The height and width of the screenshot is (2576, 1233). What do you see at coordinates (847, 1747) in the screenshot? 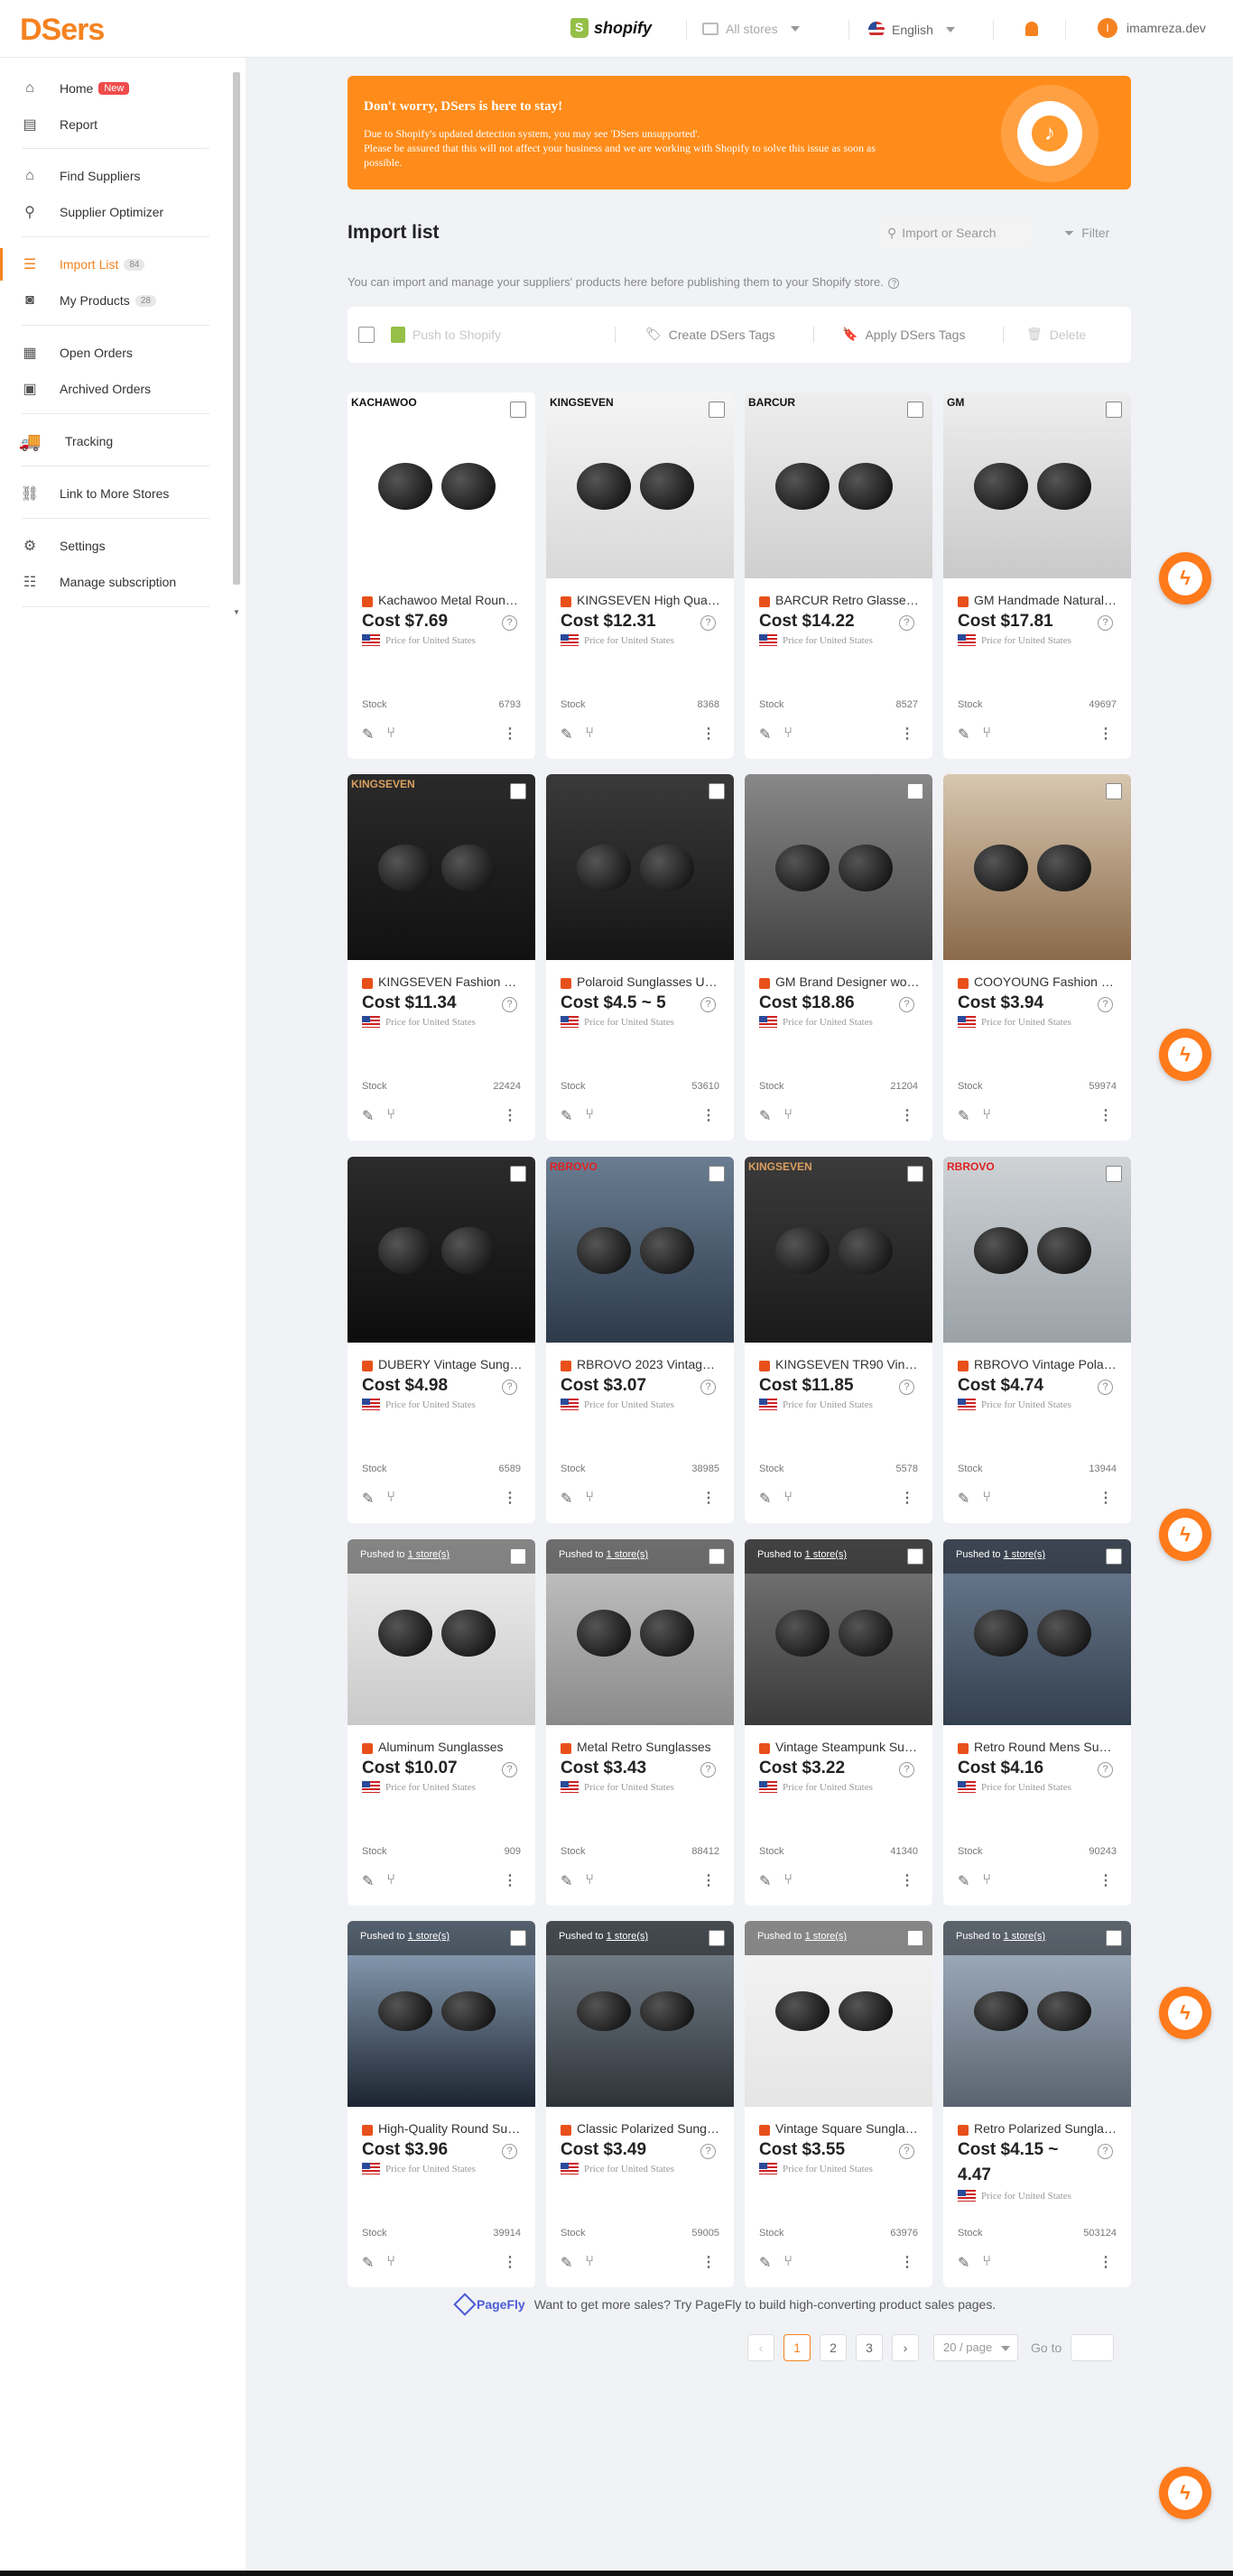
I see `product-title: Vintage Steampunk Sunglasses` at bounding box center [847, 1747].